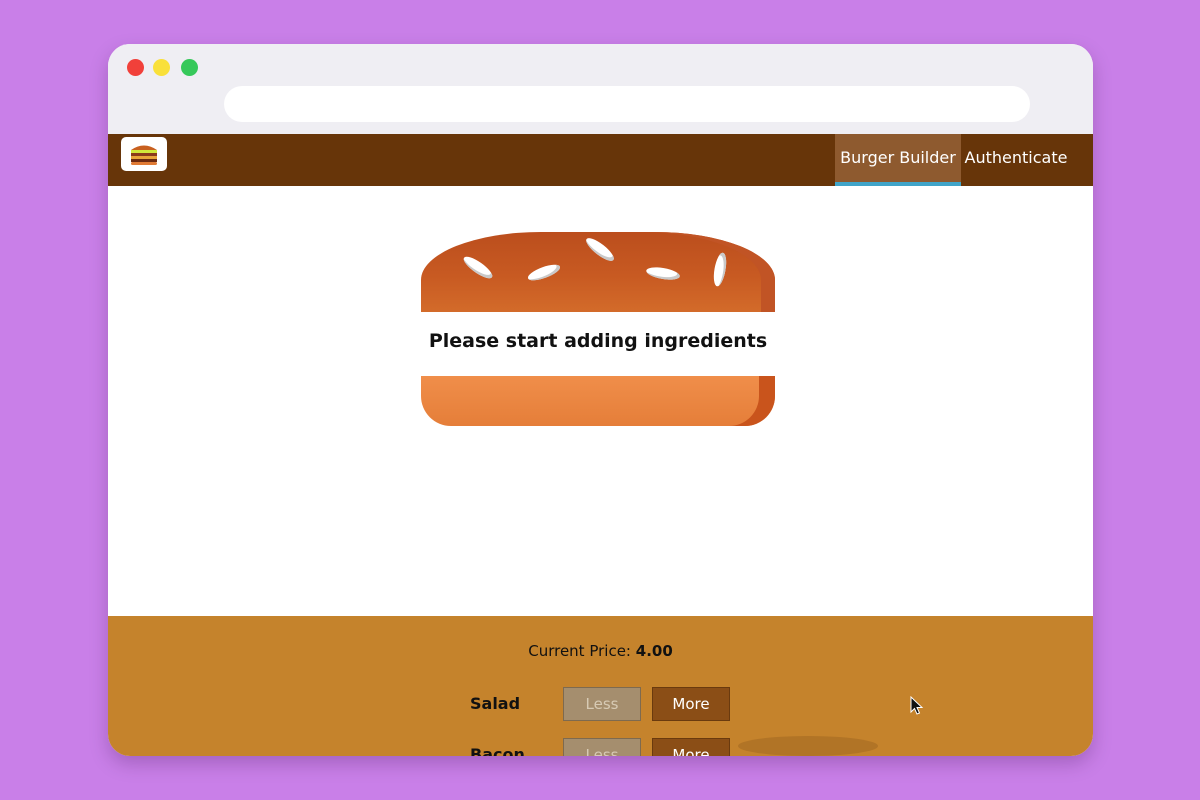 This screenshot has height=800, width=1200. Describe the element at coordinates (808, 746) in the screenshot. I see `scroll-shadow` at that location.